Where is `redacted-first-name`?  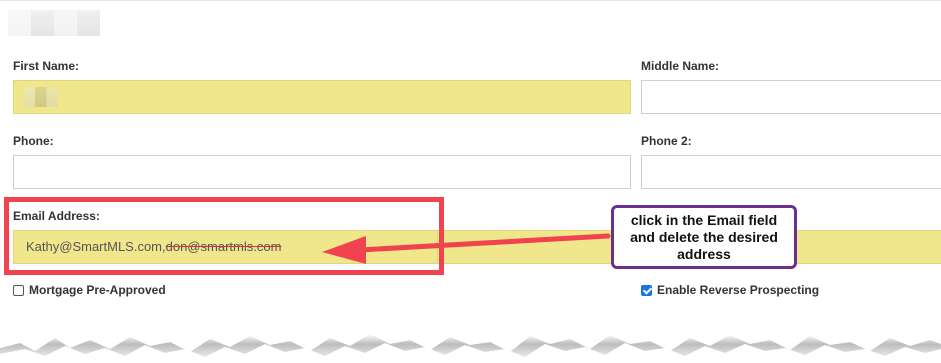 redacted-first-name is located at coordinates (41, 97).